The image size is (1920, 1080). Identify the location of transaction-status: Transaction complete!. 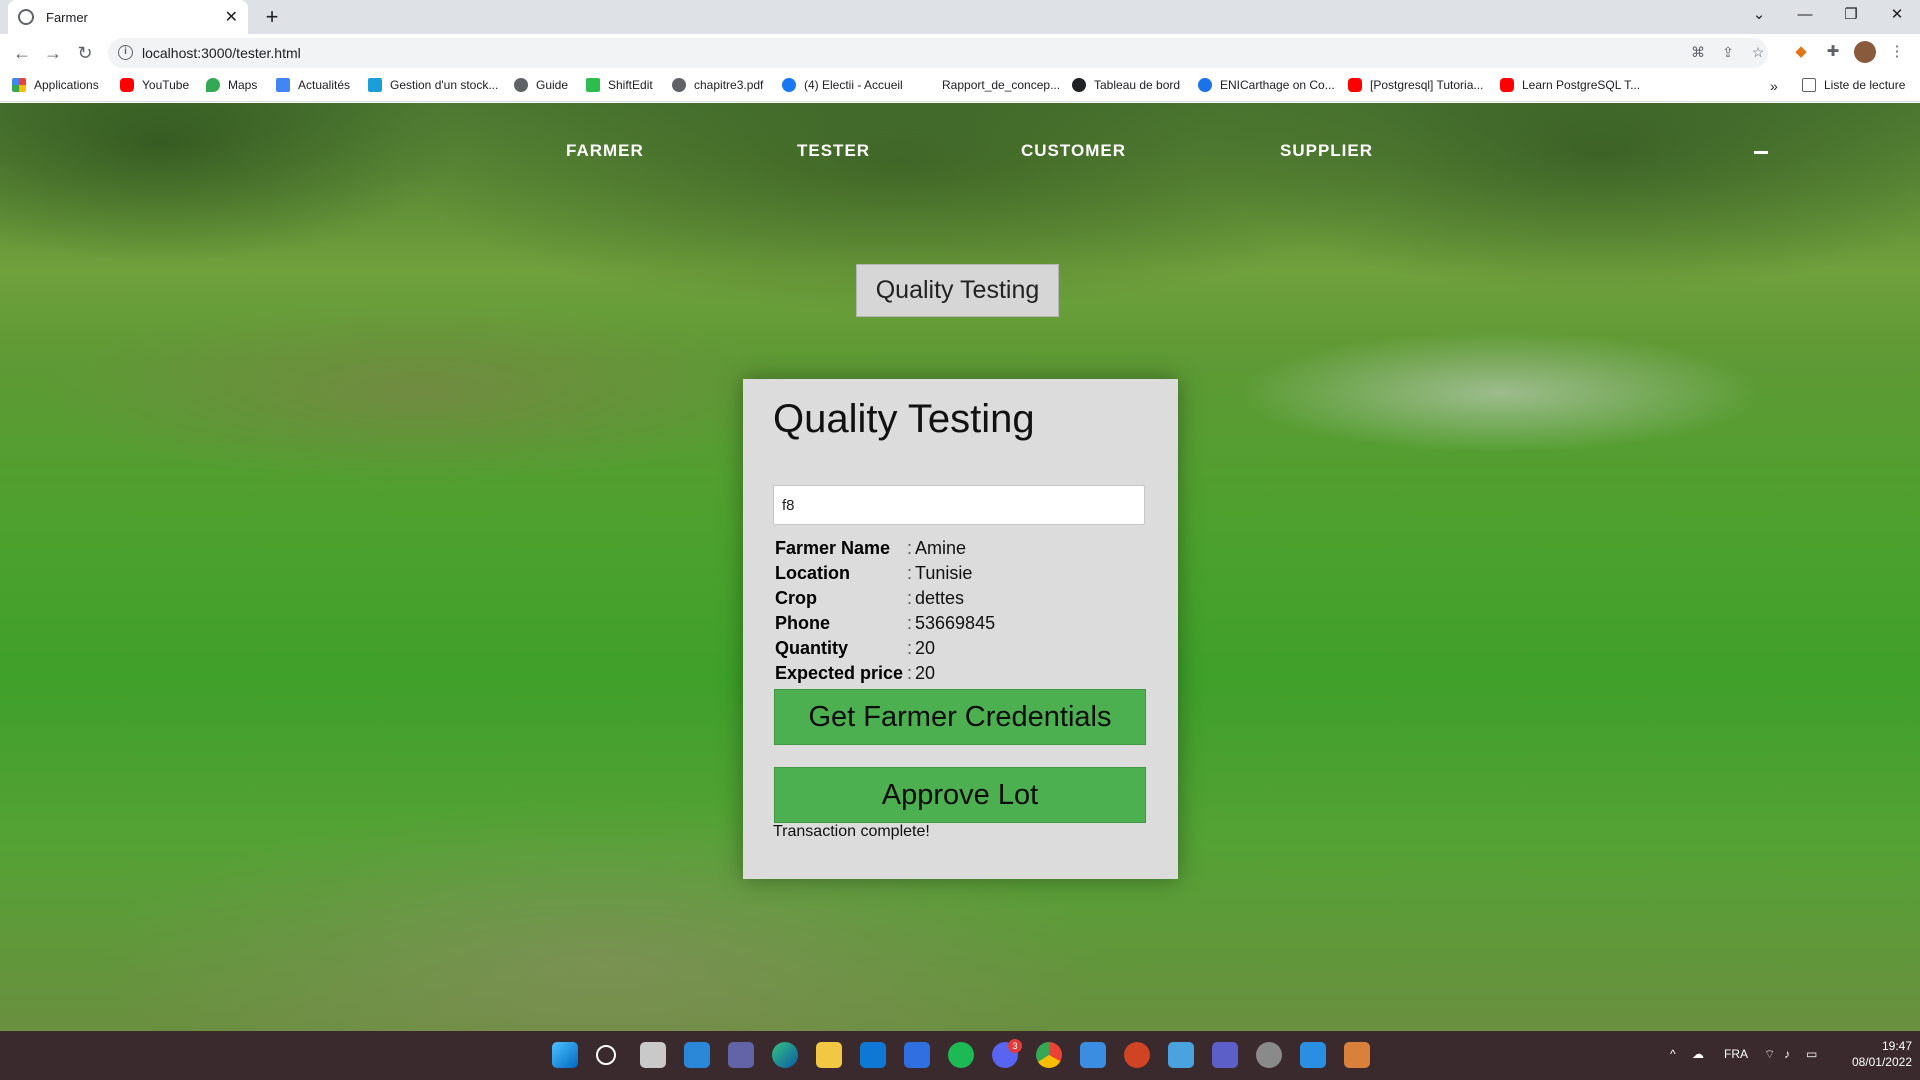
(851, 831).